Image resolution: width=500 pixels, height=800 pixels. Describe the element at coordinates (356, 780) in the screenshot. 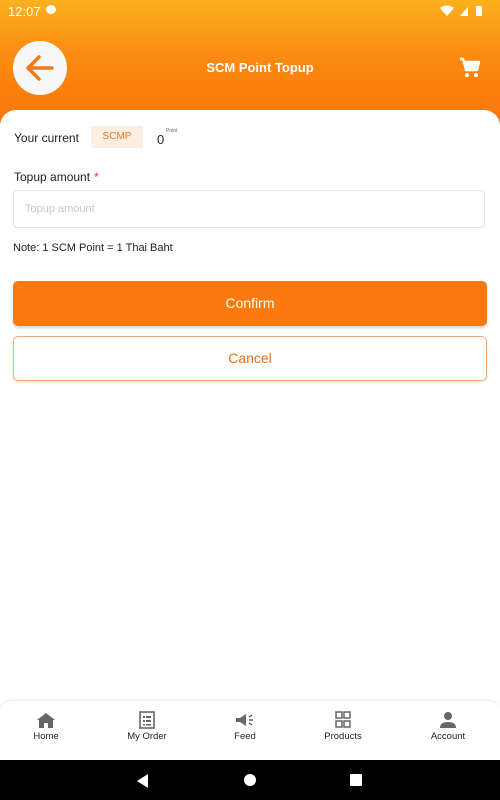

I see `system-recents-icon` at that location.